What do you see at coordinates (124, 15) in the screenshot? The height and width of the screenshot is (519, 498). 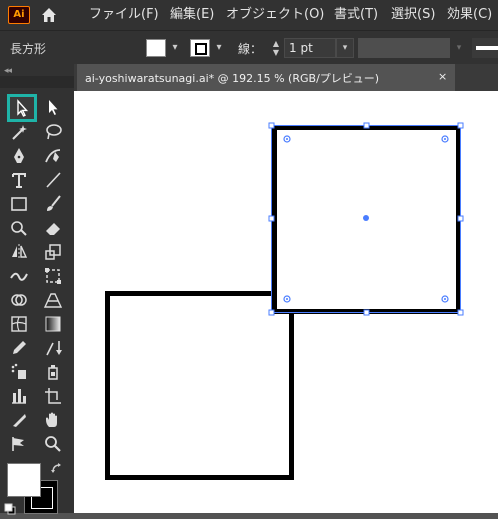 I see `menu-file: ファイル(F)` at bounding box center [124, 15].